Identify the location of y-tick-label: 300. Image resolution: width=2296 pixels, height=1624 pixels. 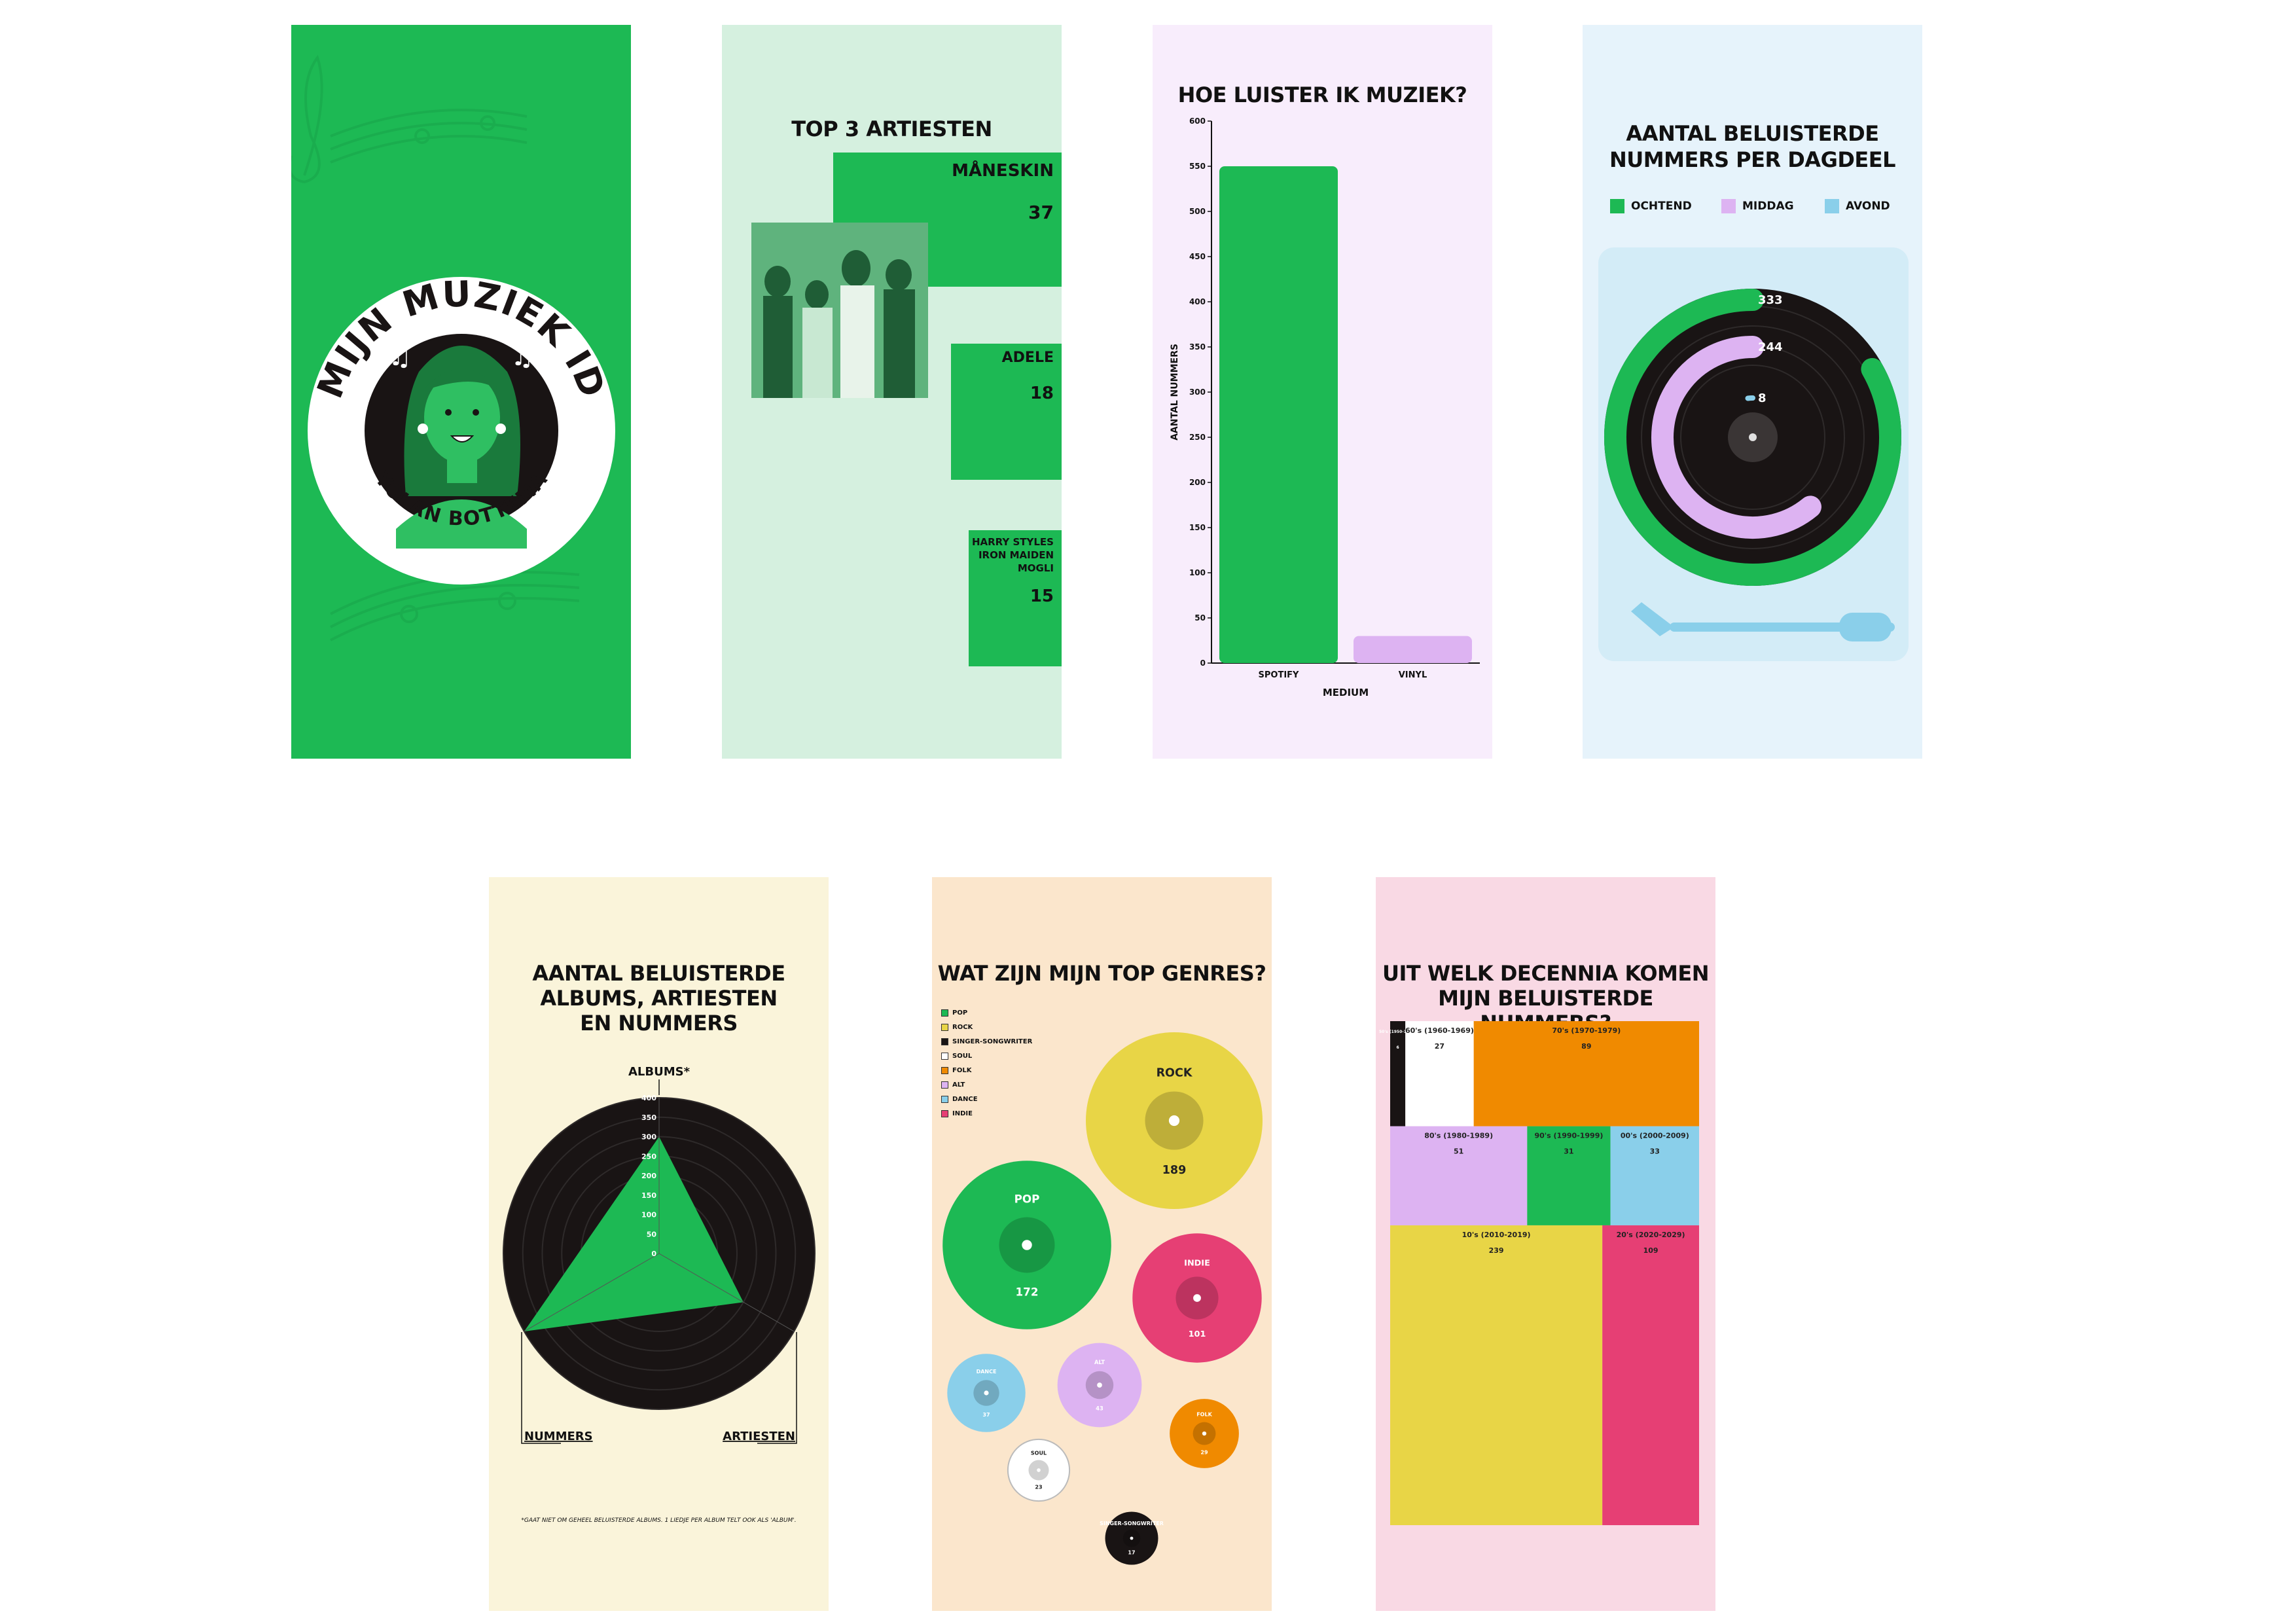
(1197, 392).